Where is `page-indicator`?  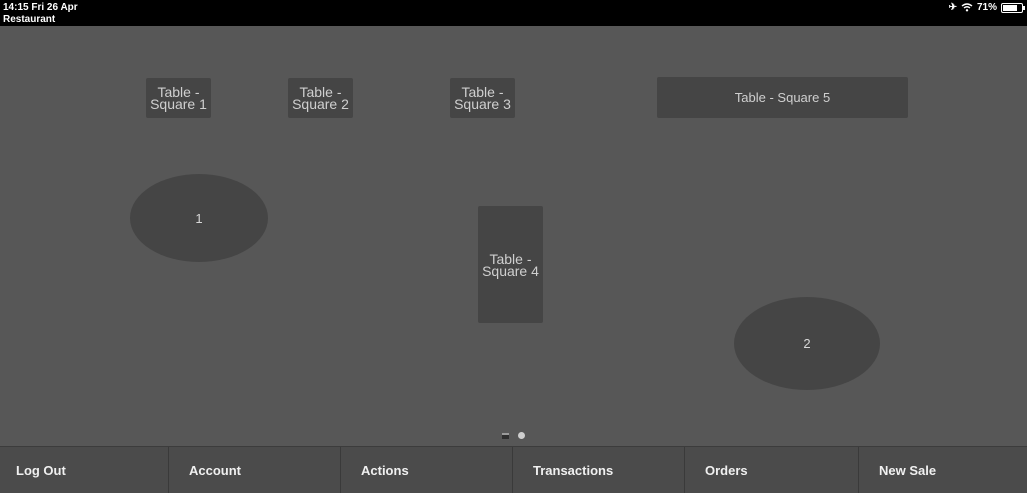
page-indicator is located at coordinates (513, 435).